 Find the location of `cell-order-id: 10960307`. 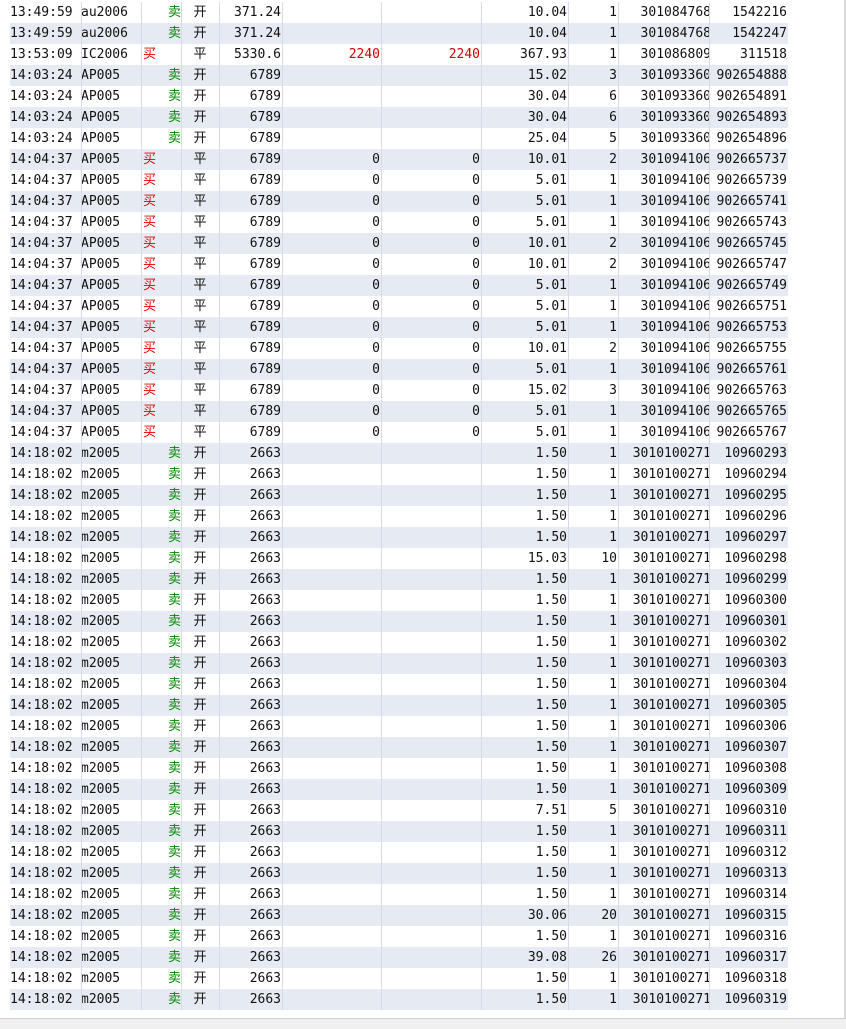

cell-order-id: 10960307 is located at coordinates (755, 747).